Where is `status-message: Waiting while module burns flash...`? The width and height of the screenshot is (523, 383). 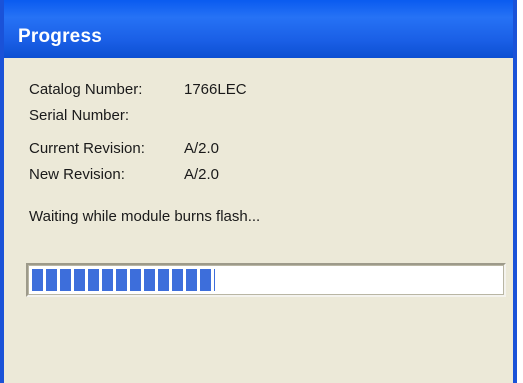 status-message: Waiting while module burns flash... is located at coordinates (145, 216).